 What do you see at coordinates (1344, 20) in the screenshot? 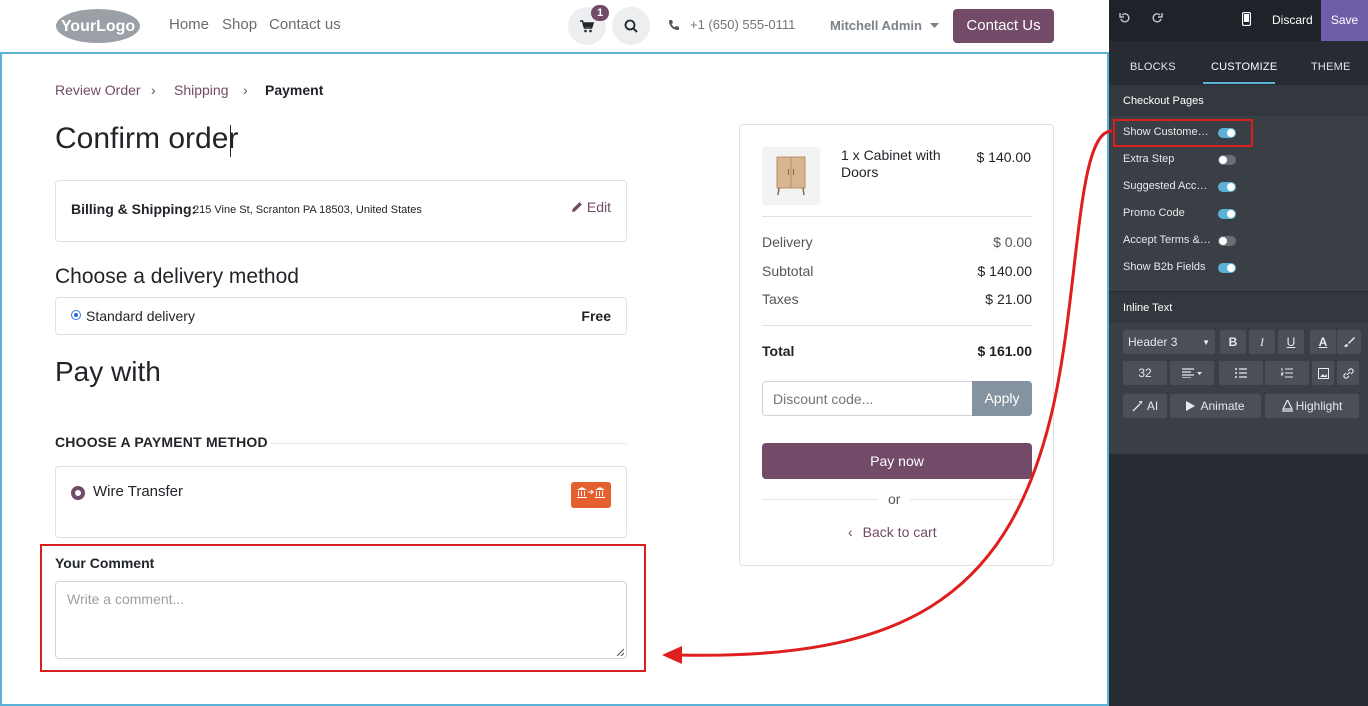
I see `save-button: Save` at bounding box center [1344, 20].